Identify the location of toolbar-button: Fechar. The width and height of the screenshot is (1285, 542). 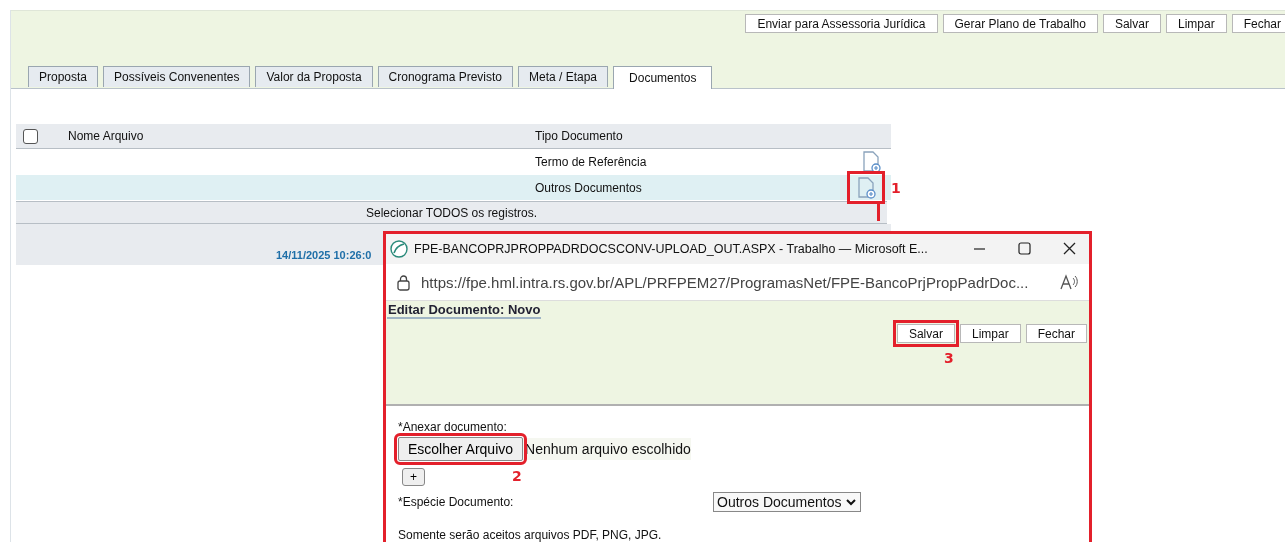
(1258, 23).